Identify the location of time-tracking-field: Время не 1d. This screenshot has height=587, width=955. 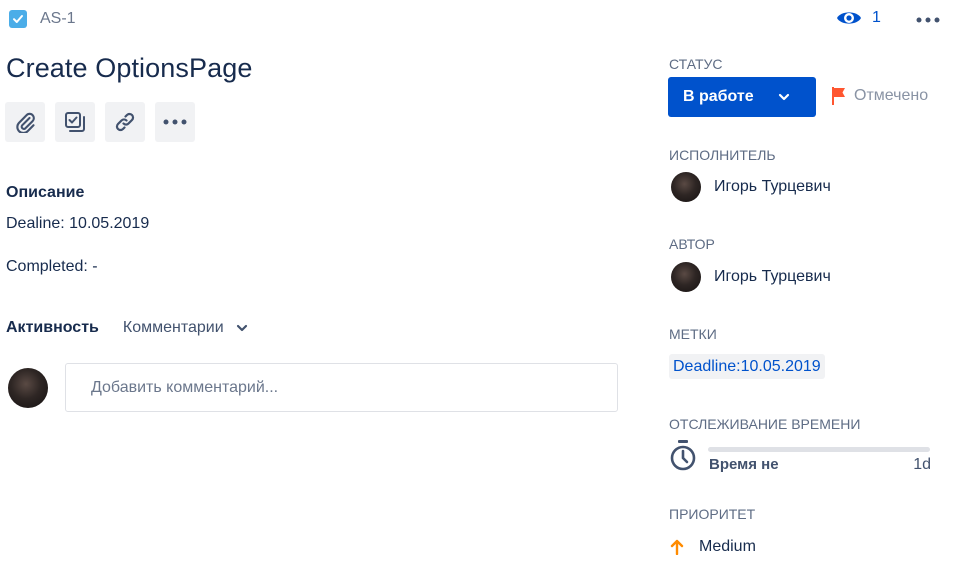
(800, 460).